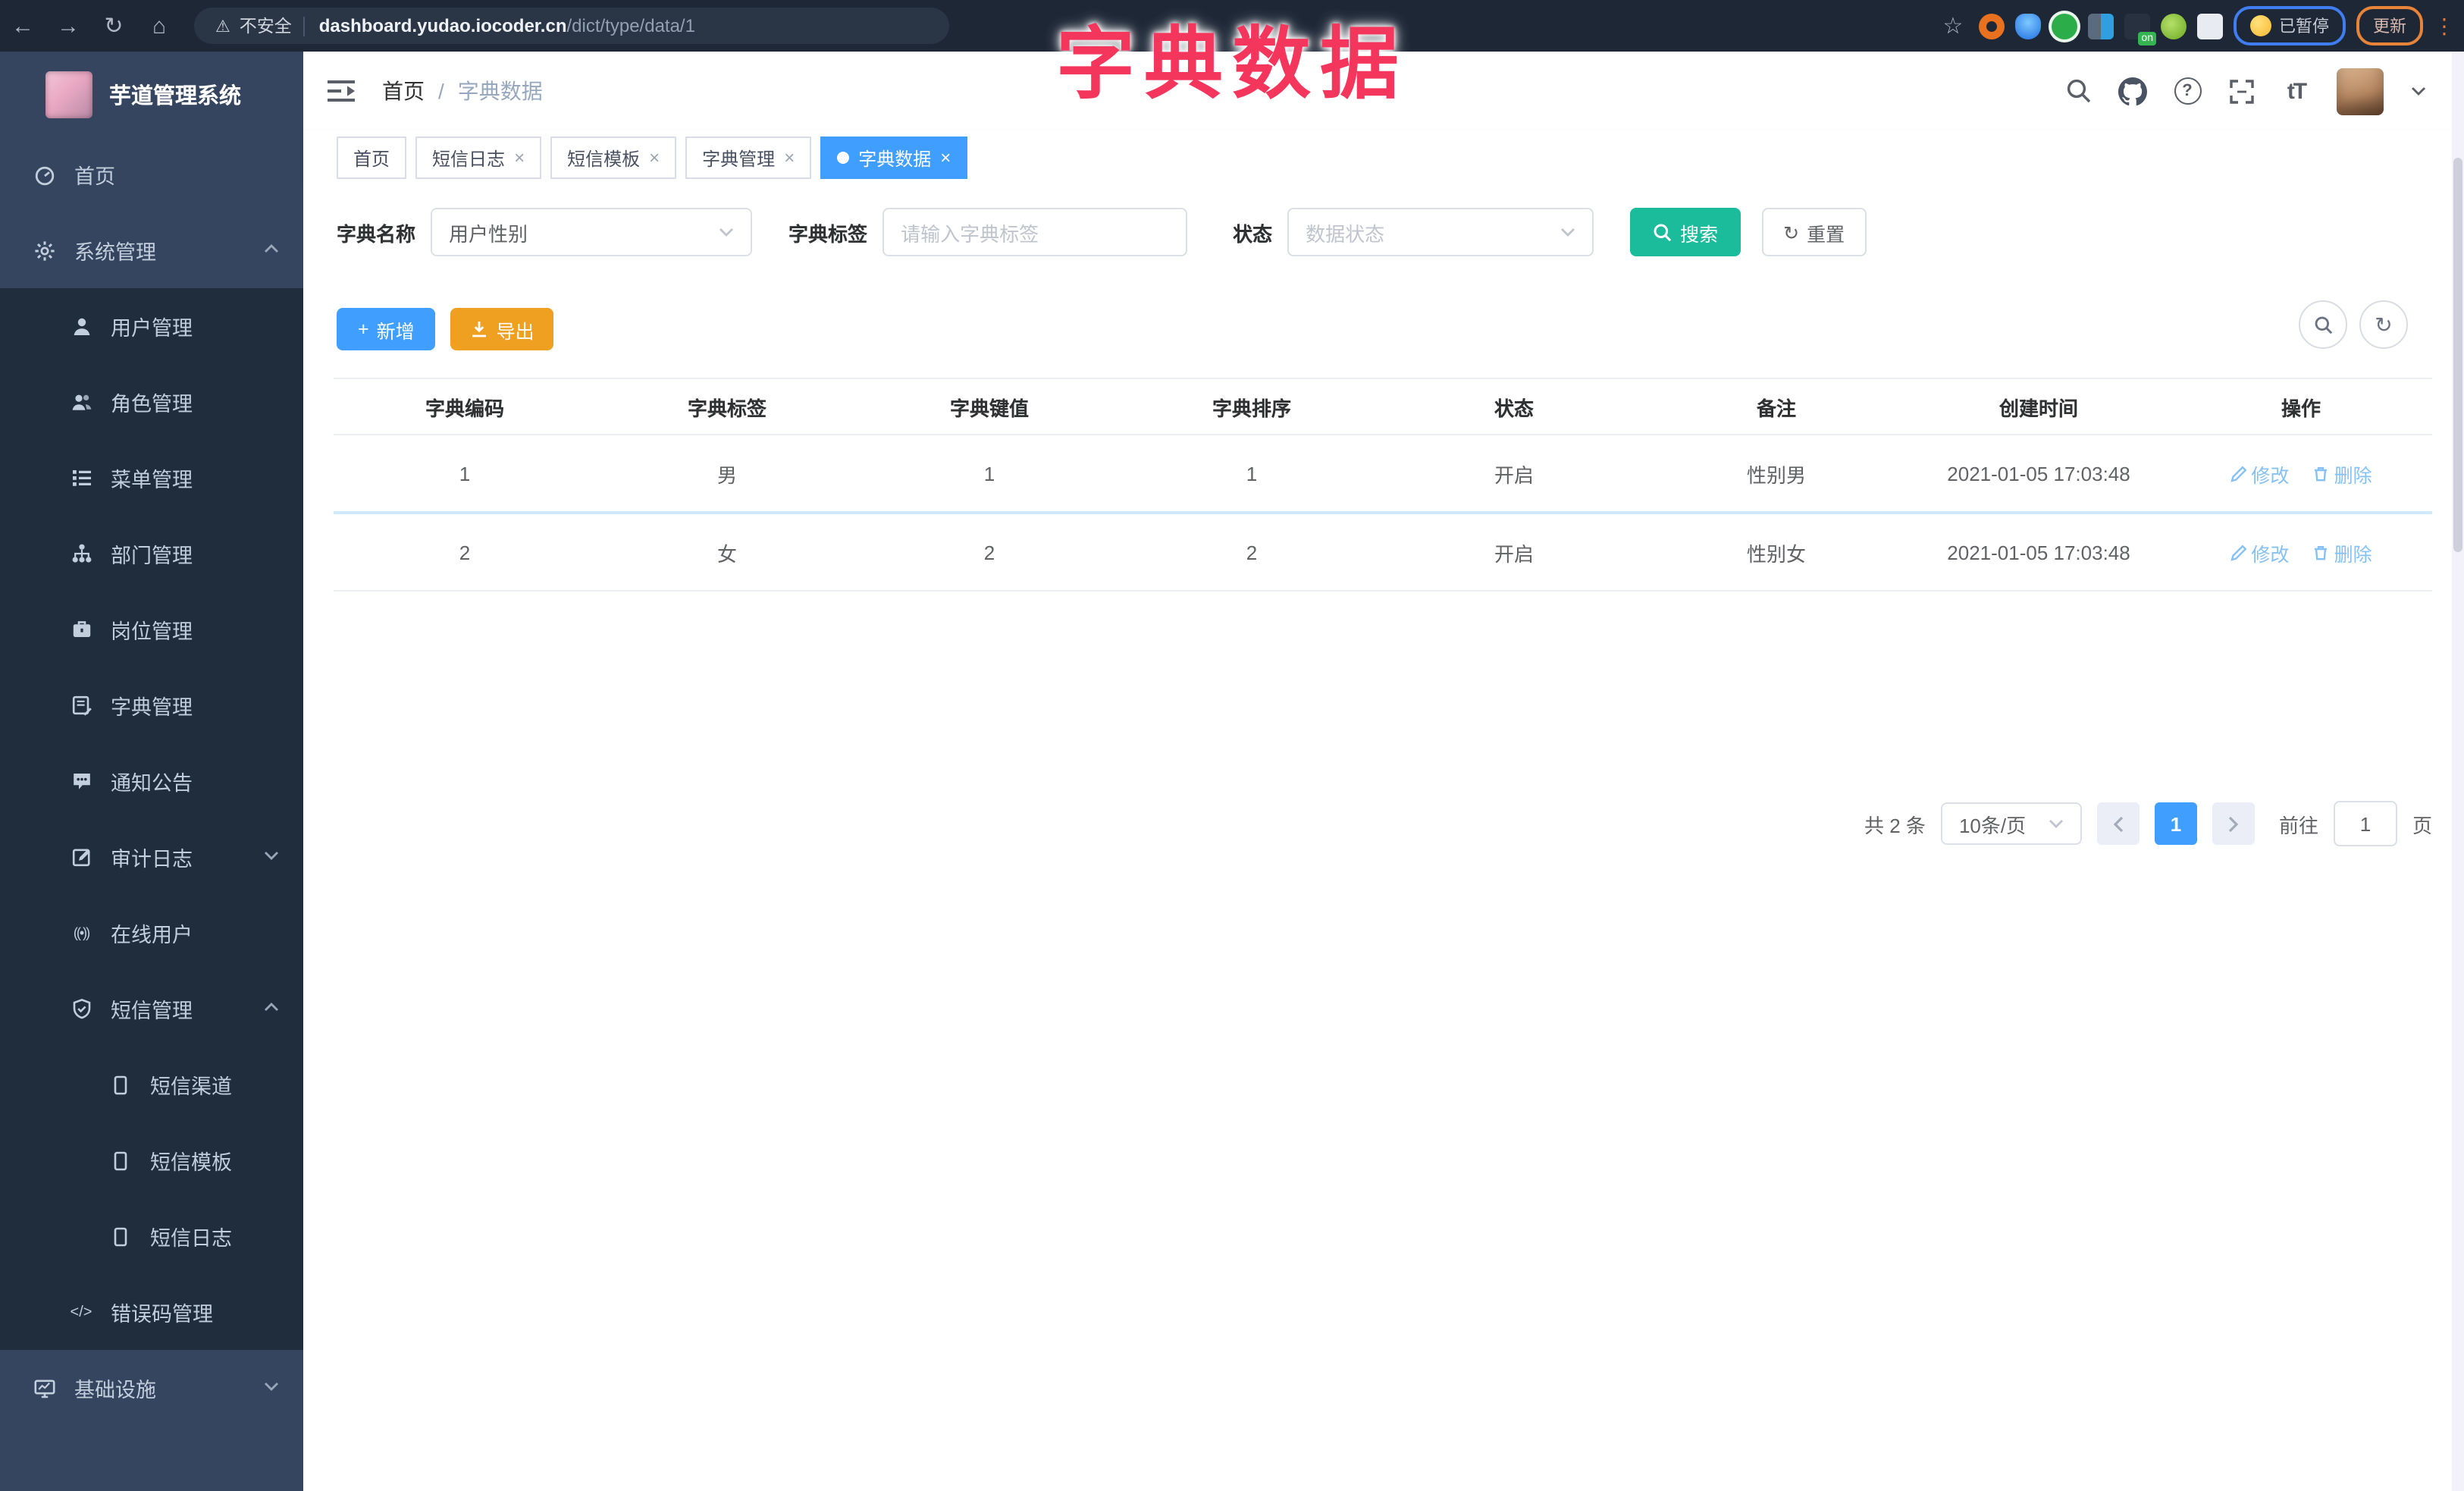  I want to click on reset-button: ↻ 重置, so click(1815, 232).